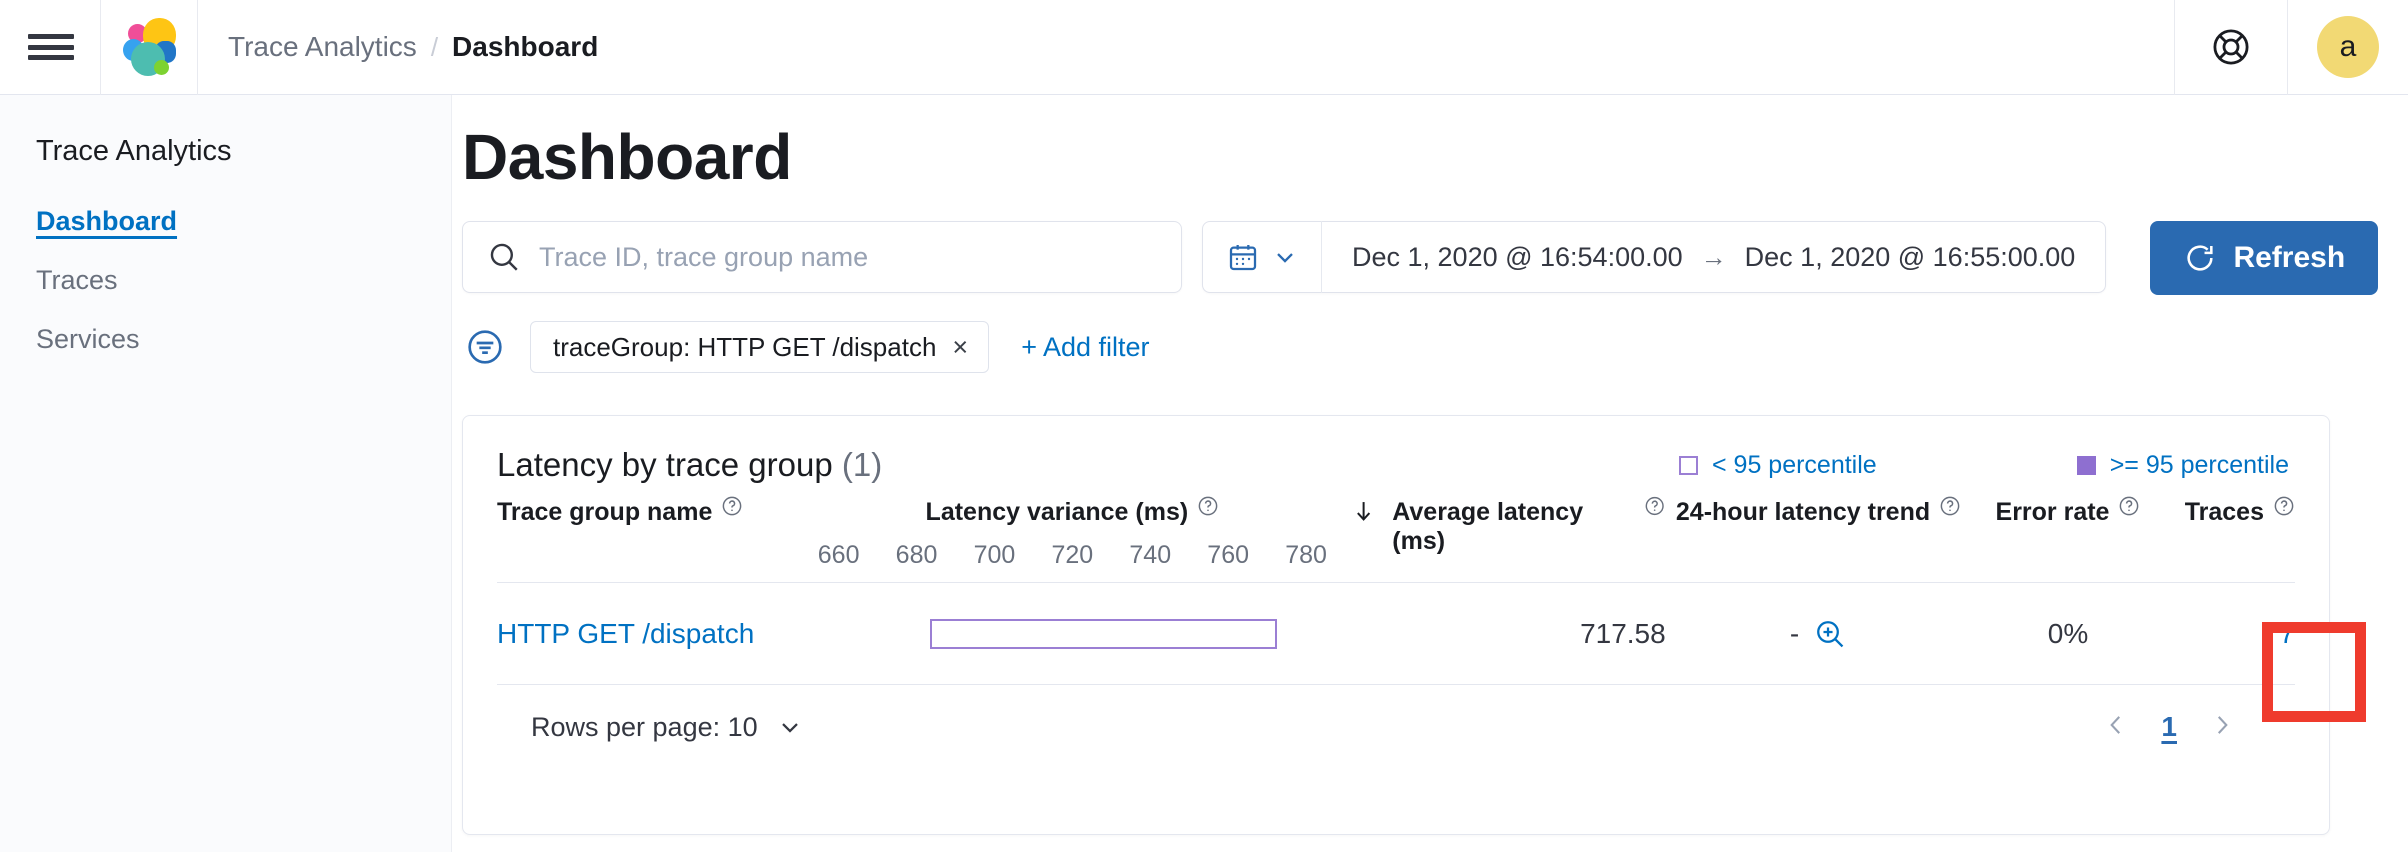  I want to click on top-header-bar: Trace Analytics / Dashboard a, so click(1204, 47).